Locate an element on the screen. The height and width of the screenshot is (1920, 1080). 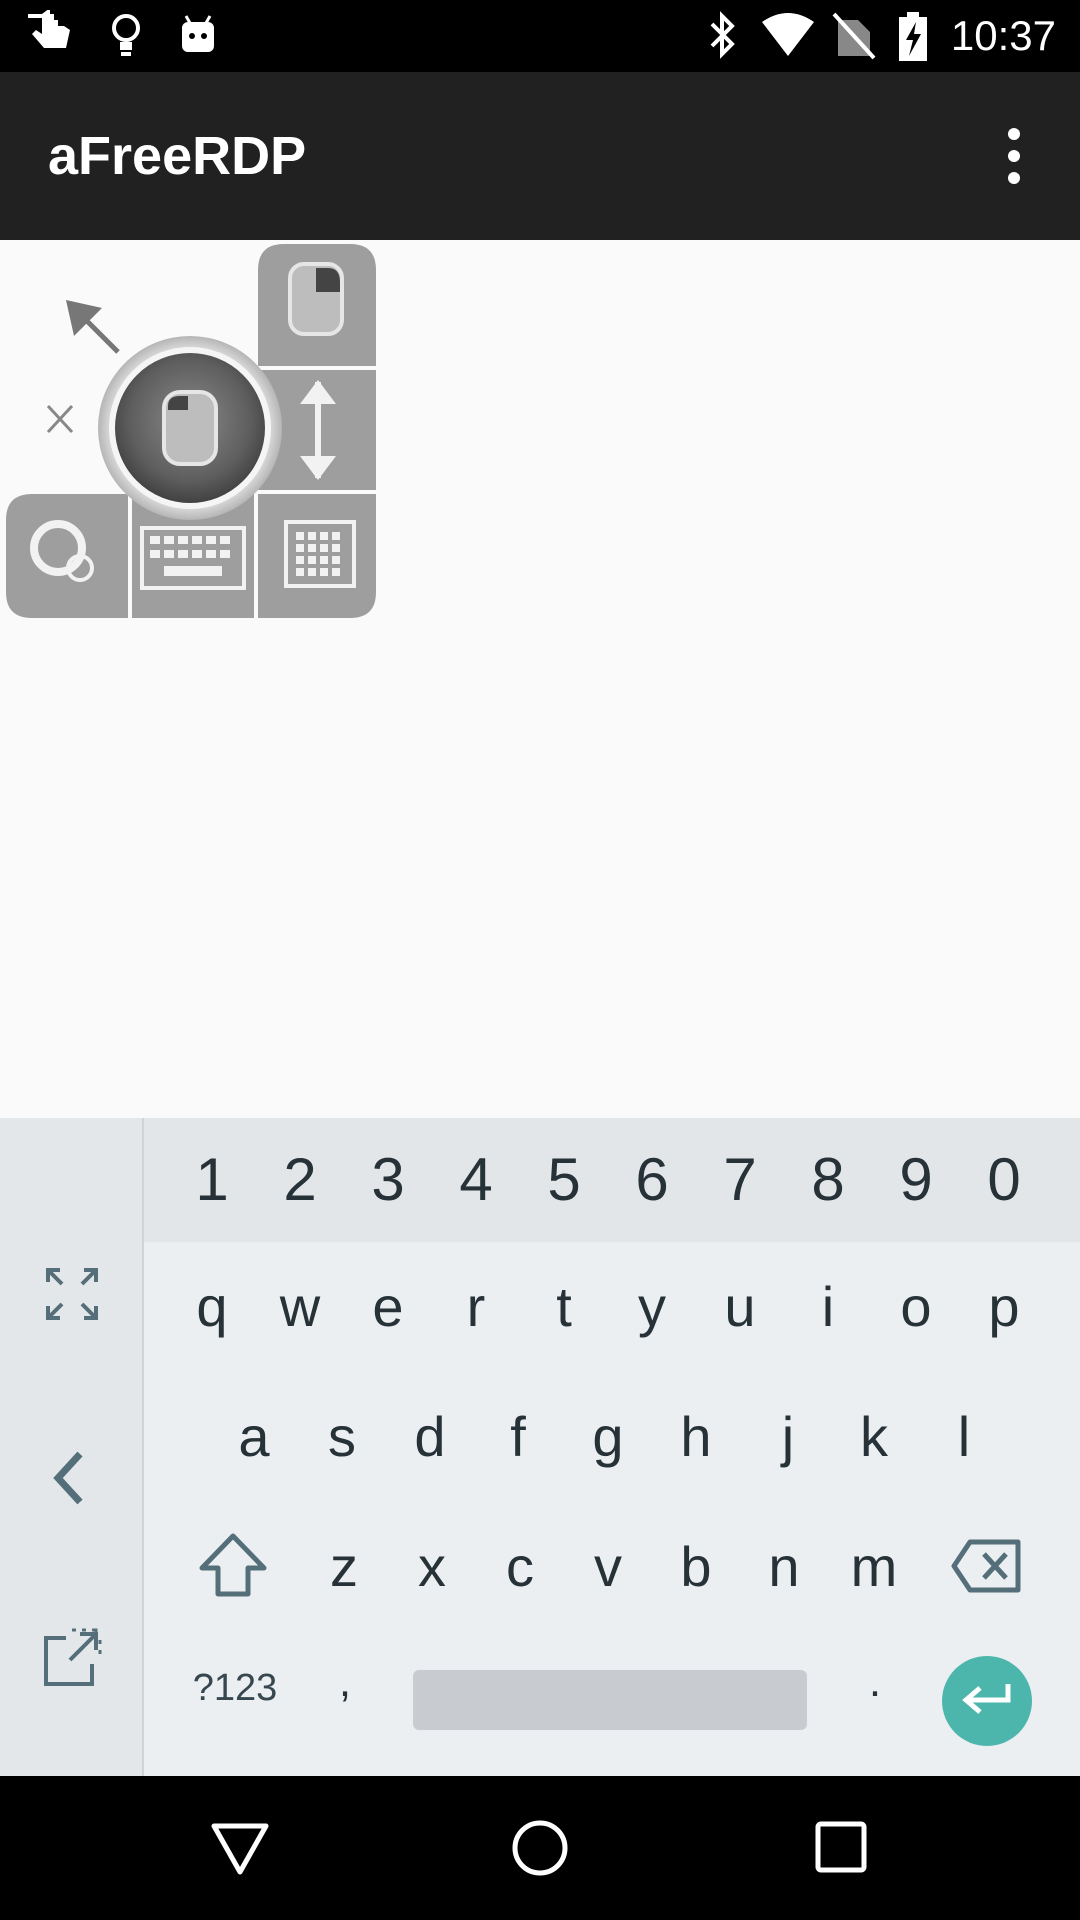
key-w: w is located at coordinates (300, 1307).